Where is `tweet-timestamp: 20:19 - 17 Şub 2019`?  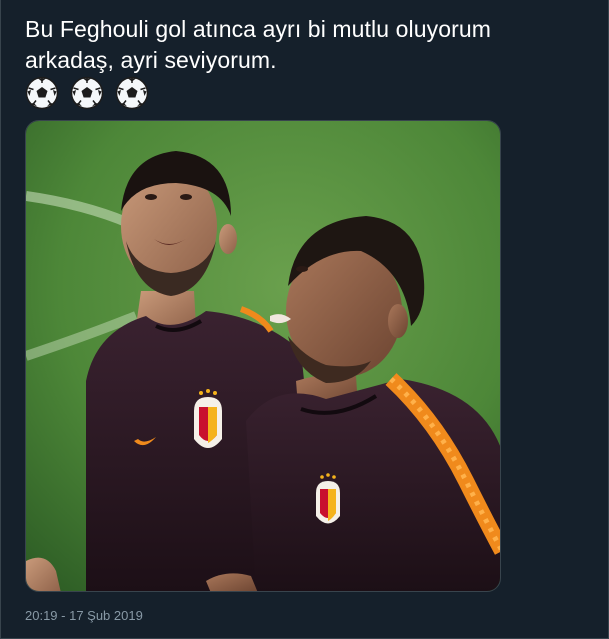 tweet-timestamp: 20:19 - 17 Şub 2019 is located at coordinates (84, 615).